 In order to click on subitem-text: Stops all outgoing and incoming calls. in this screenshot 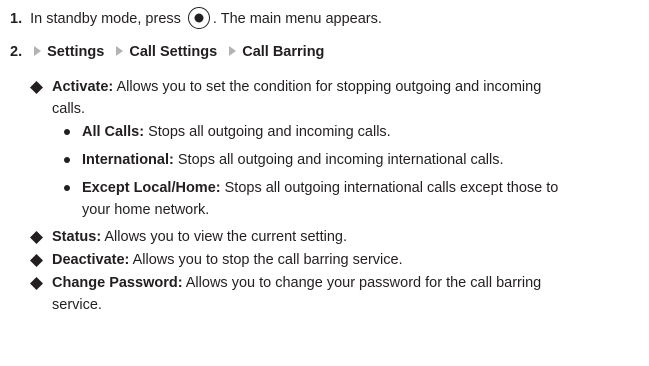, I will do `click(269, 132)`.